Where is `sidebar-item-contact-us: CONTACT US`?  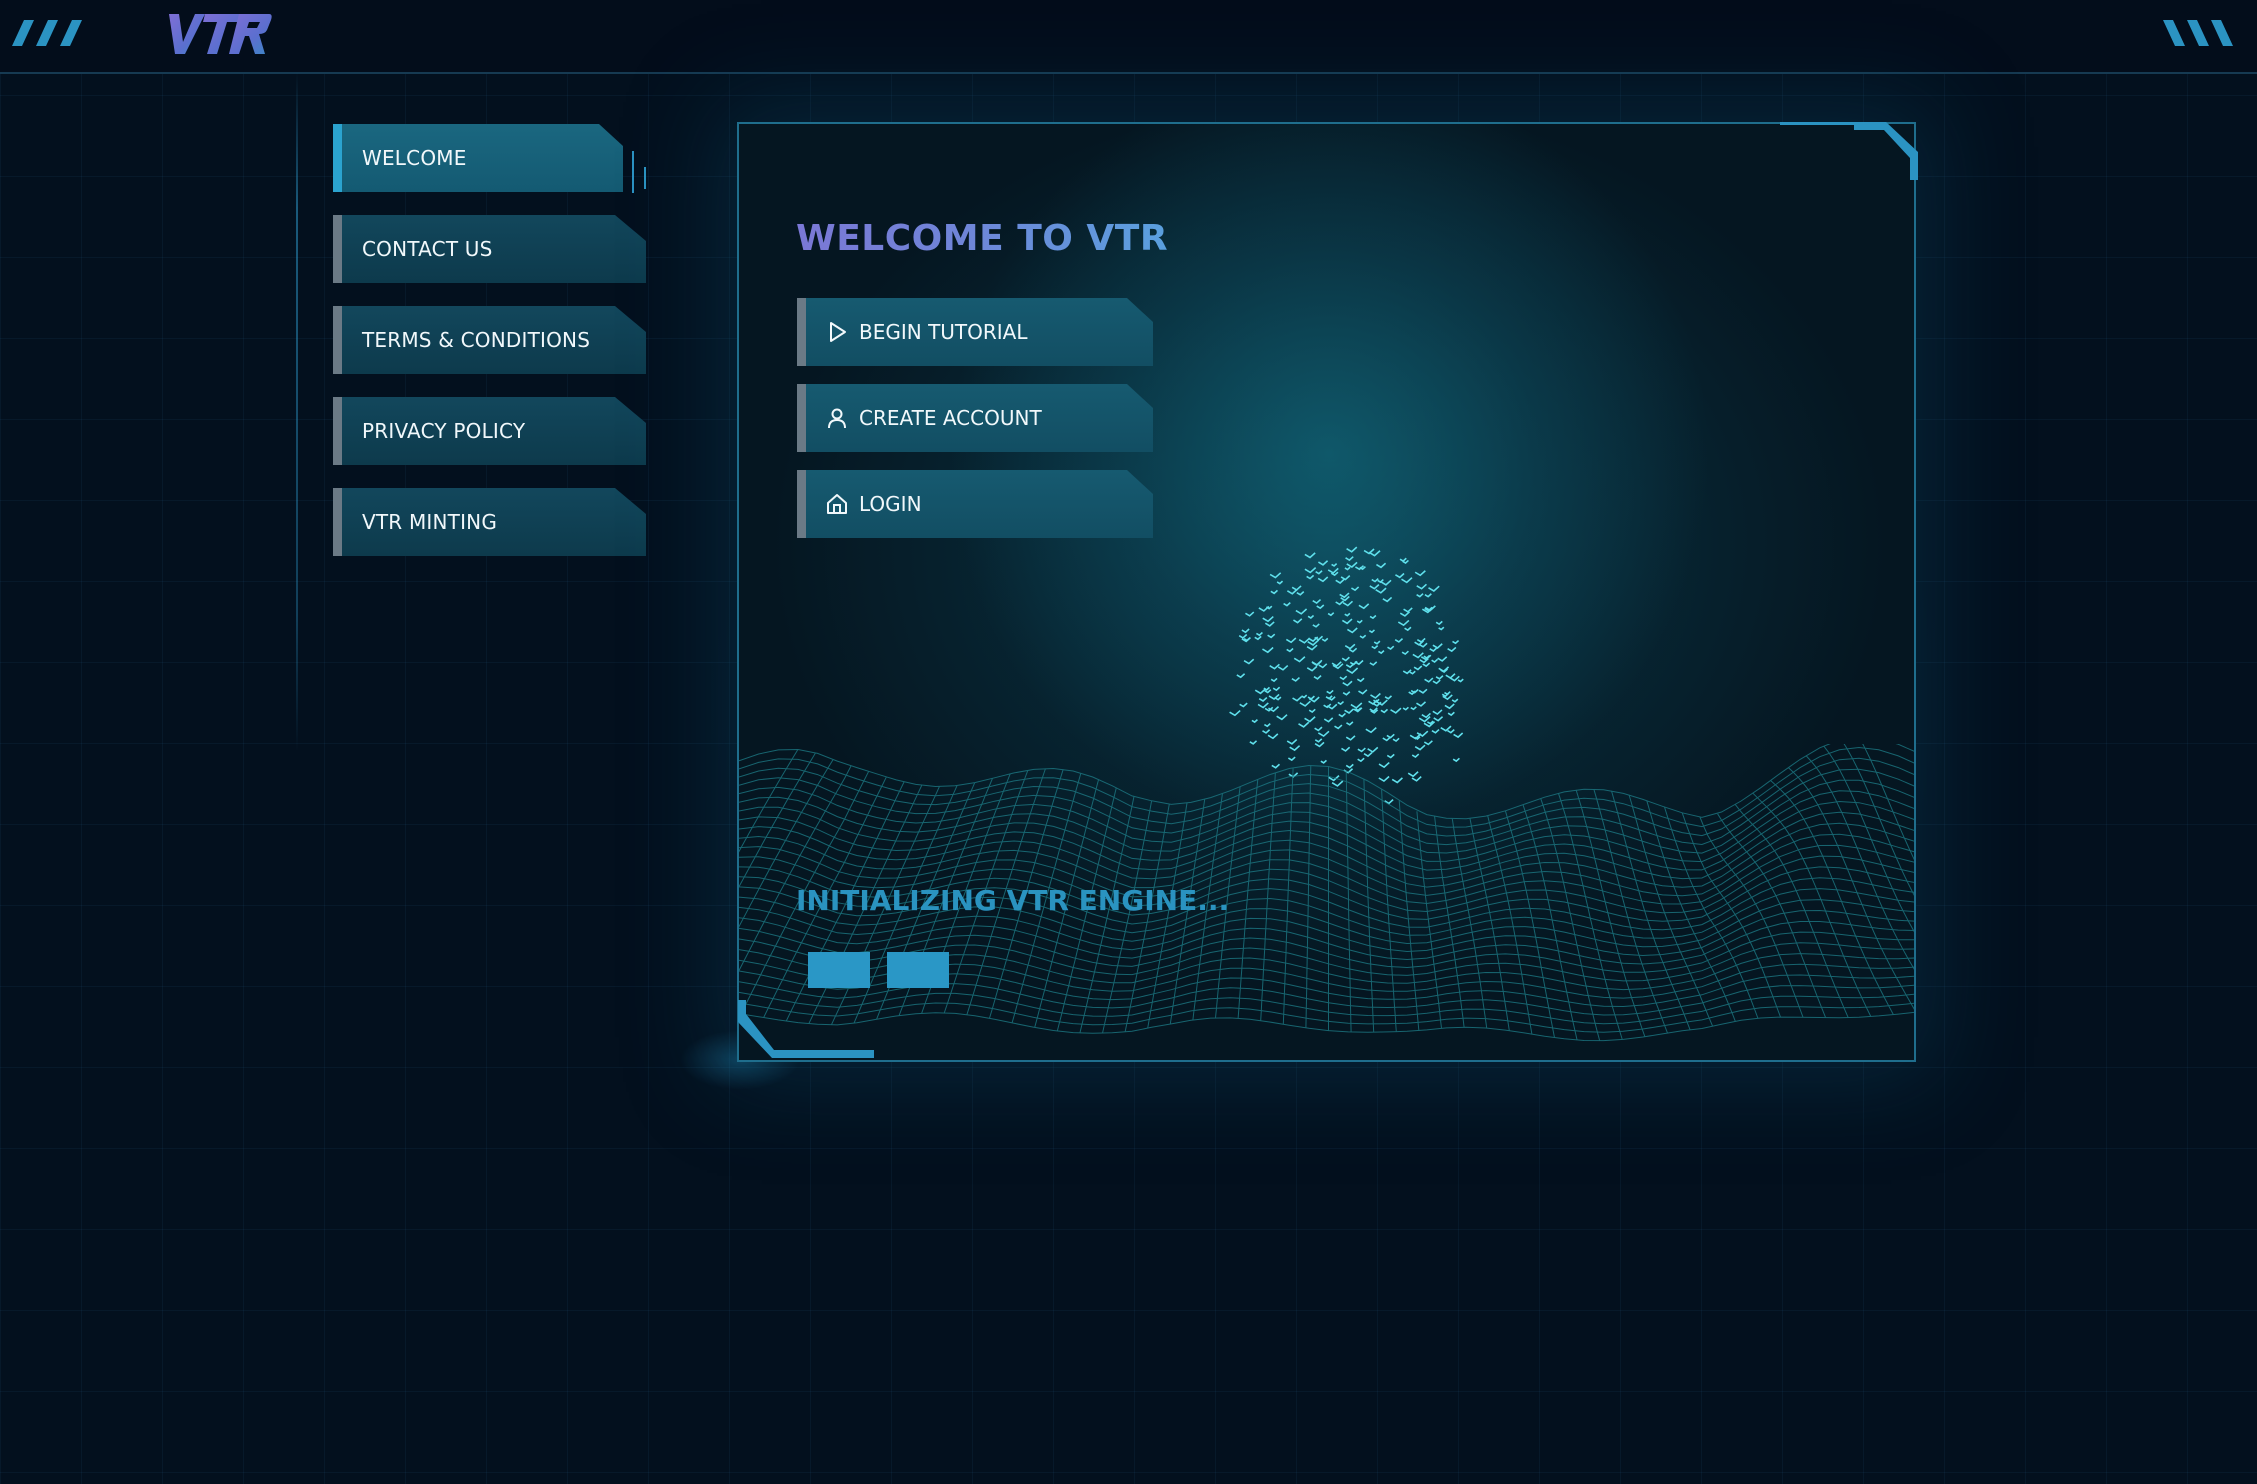 sidebar-item-contact-us: CONTACT US is located at coordinates (489, 249).